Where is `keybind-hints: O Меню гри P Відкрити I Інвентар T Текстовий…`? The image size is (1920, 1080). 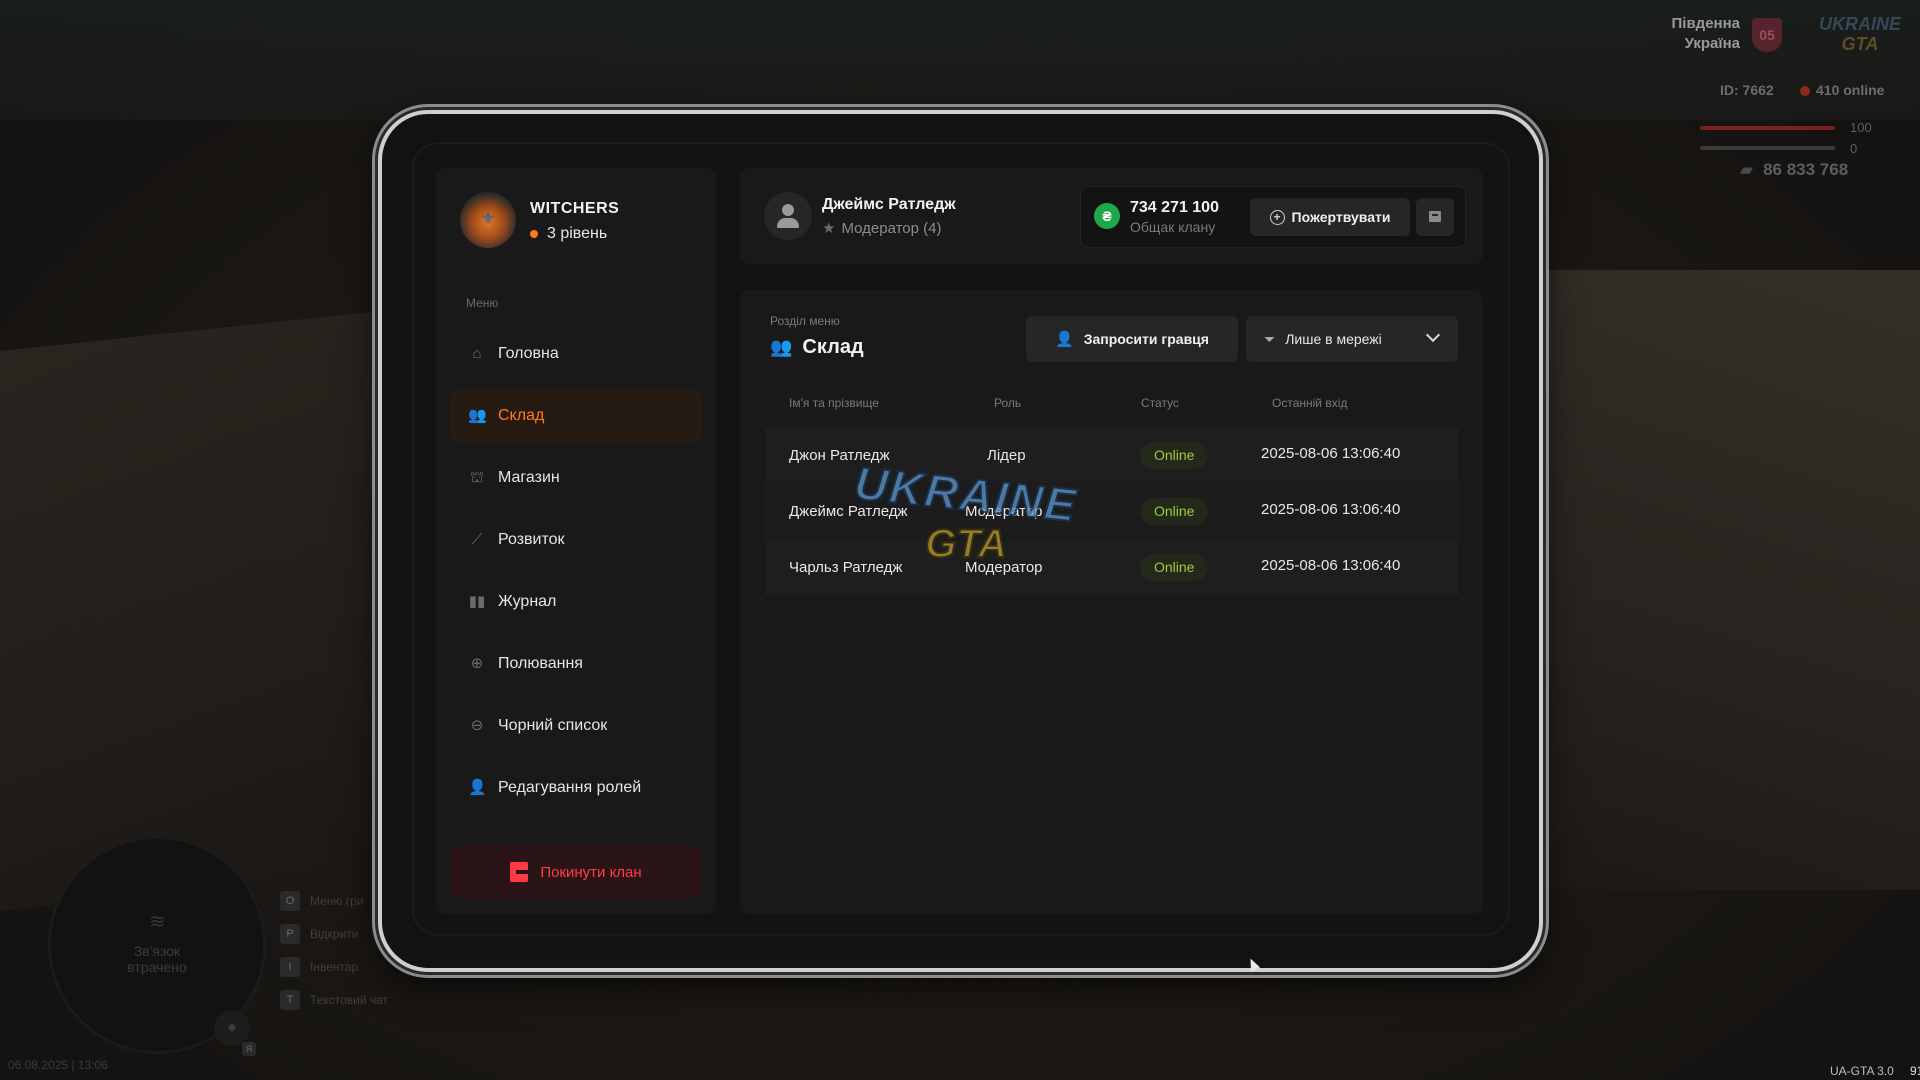 keybind-hints: O Меню гри P Відкрити I Інвентар T Текстовий… is located at coordinates (334, 950).